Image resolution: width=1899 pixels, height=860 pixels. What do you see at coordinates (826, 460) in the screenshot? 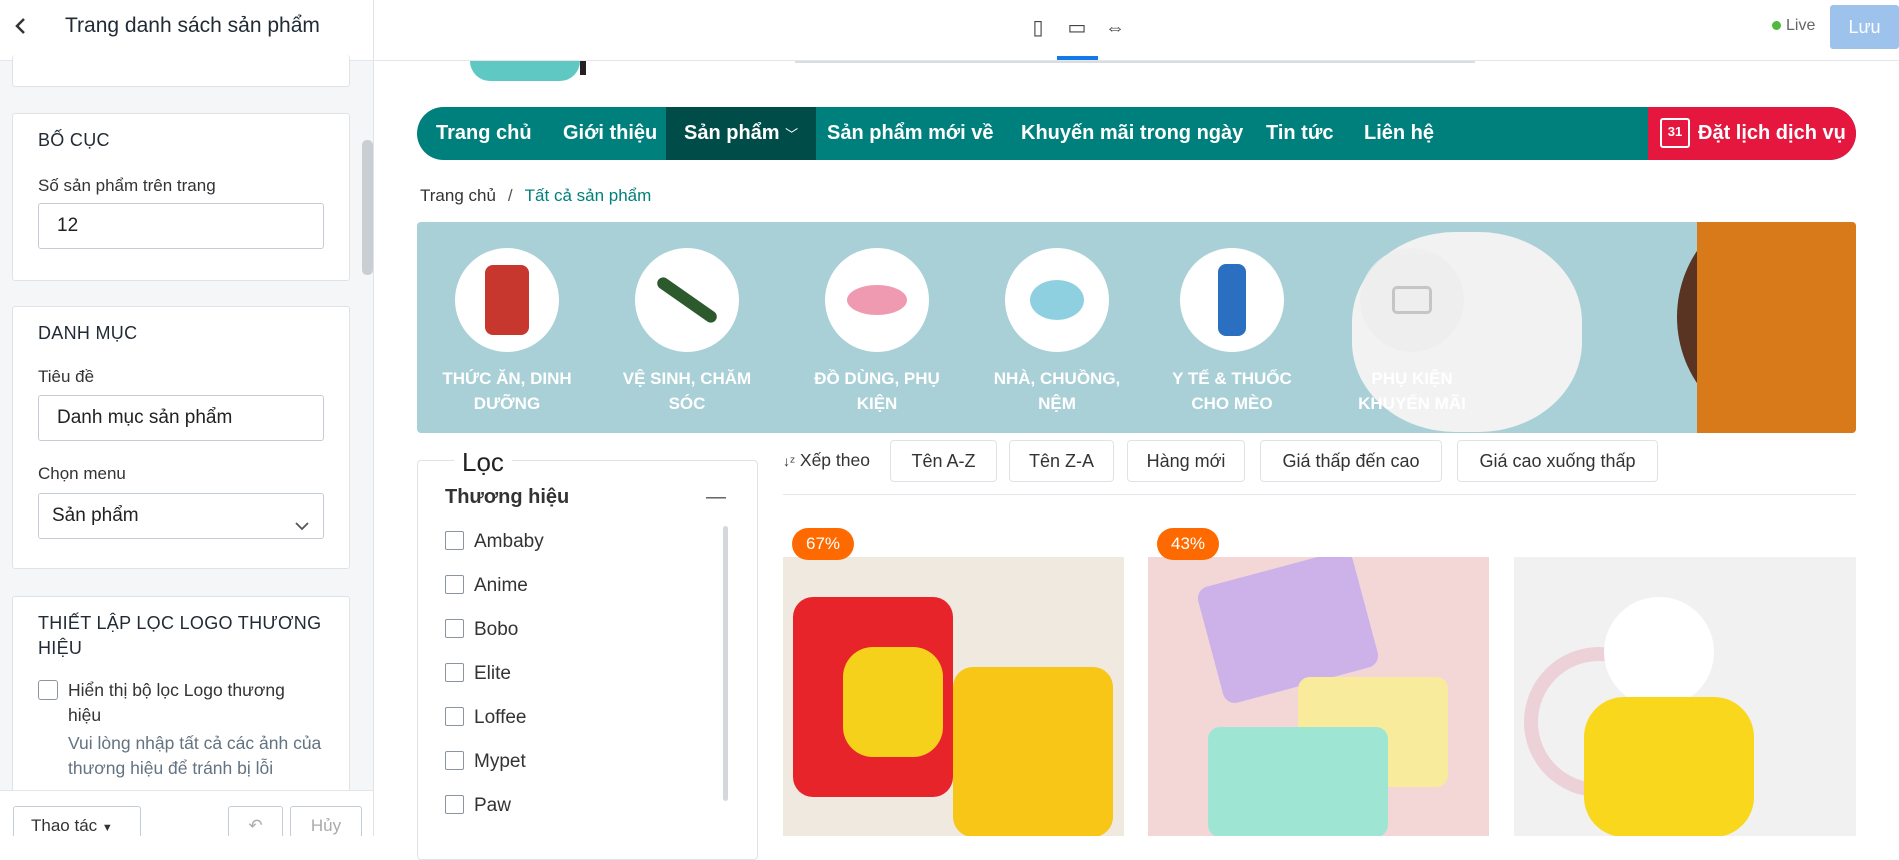
I see `sort-label: ↓ᶻ Xếp theo` at bounding box center [826, 460].